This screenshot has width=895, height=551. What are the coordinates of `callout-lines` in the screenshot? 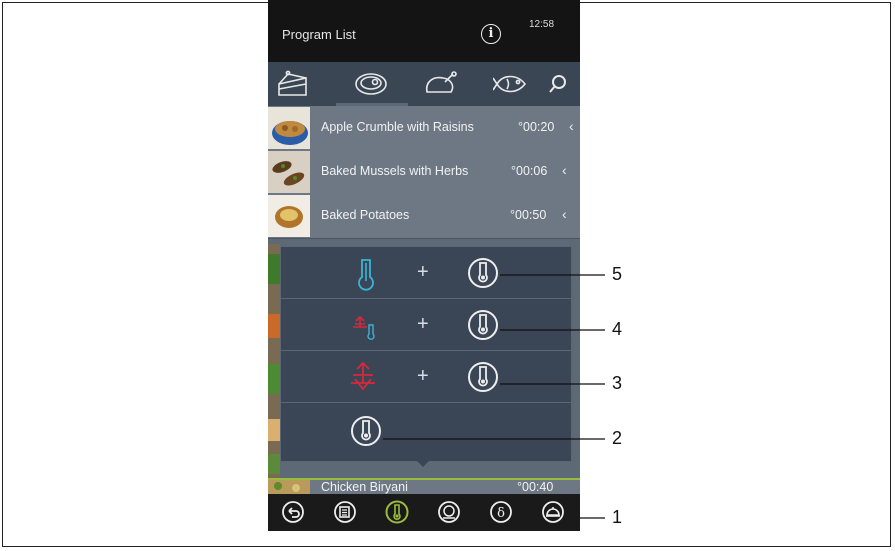 It's located at (494, 396).